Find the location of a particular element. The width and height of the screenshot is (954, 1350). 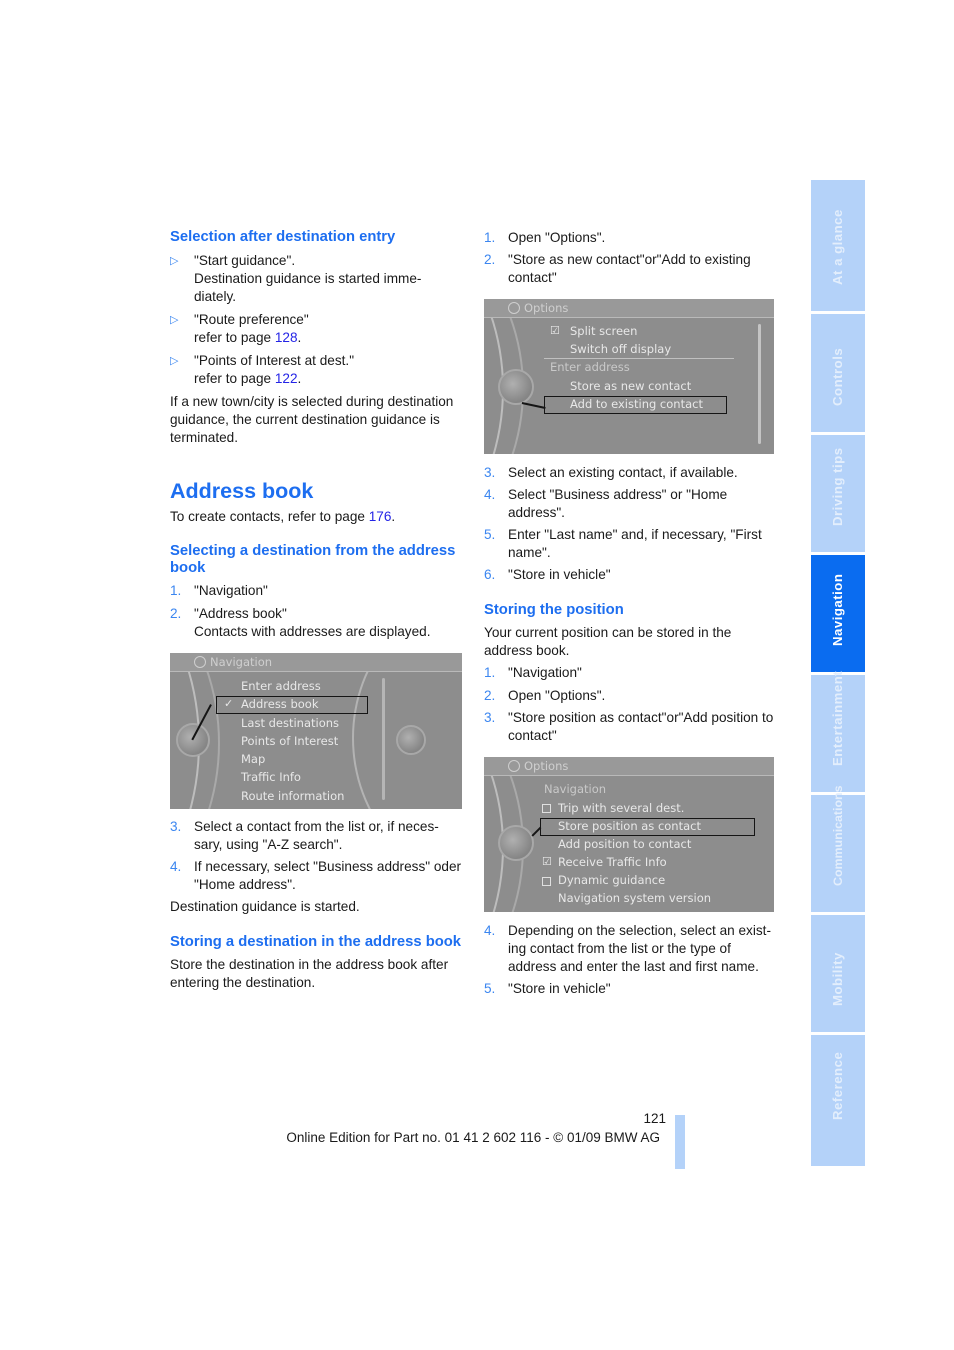

controller-knob-left is located at coordinates (193, 740).